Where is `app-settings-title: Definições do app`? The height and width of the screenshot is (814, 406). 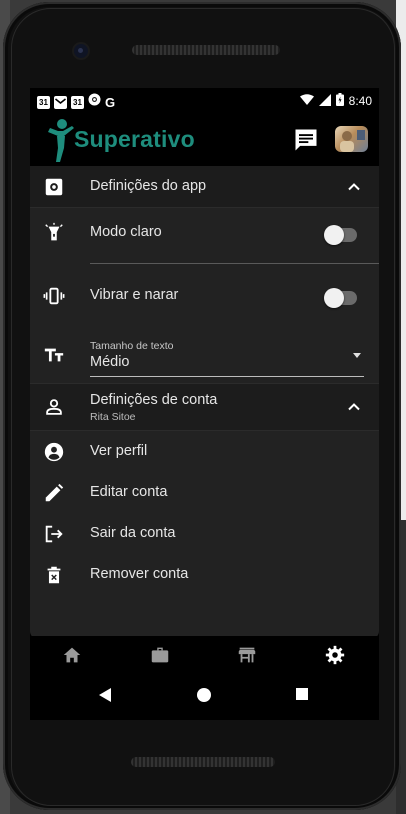 app-settings-title: Definições do app is located at coordinates (148, 186).